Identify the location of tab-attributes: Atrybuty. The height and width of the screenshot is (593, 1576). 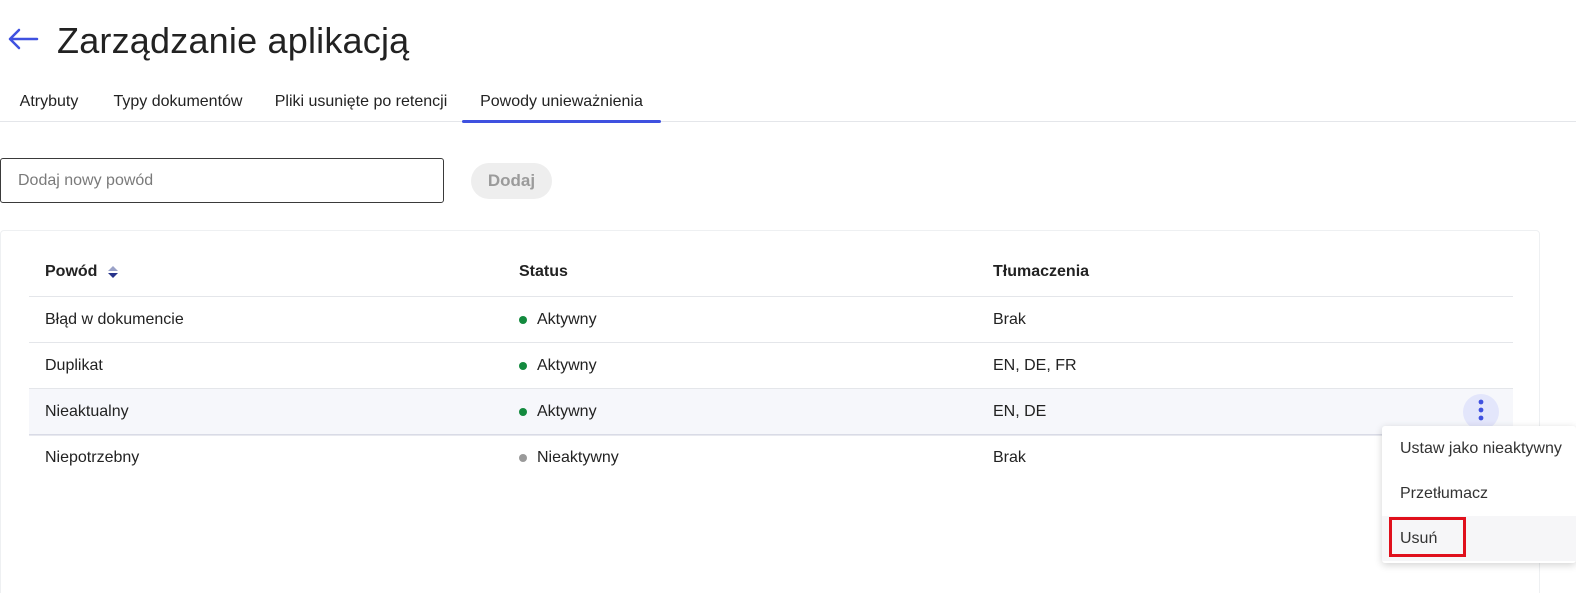
(49, 102).